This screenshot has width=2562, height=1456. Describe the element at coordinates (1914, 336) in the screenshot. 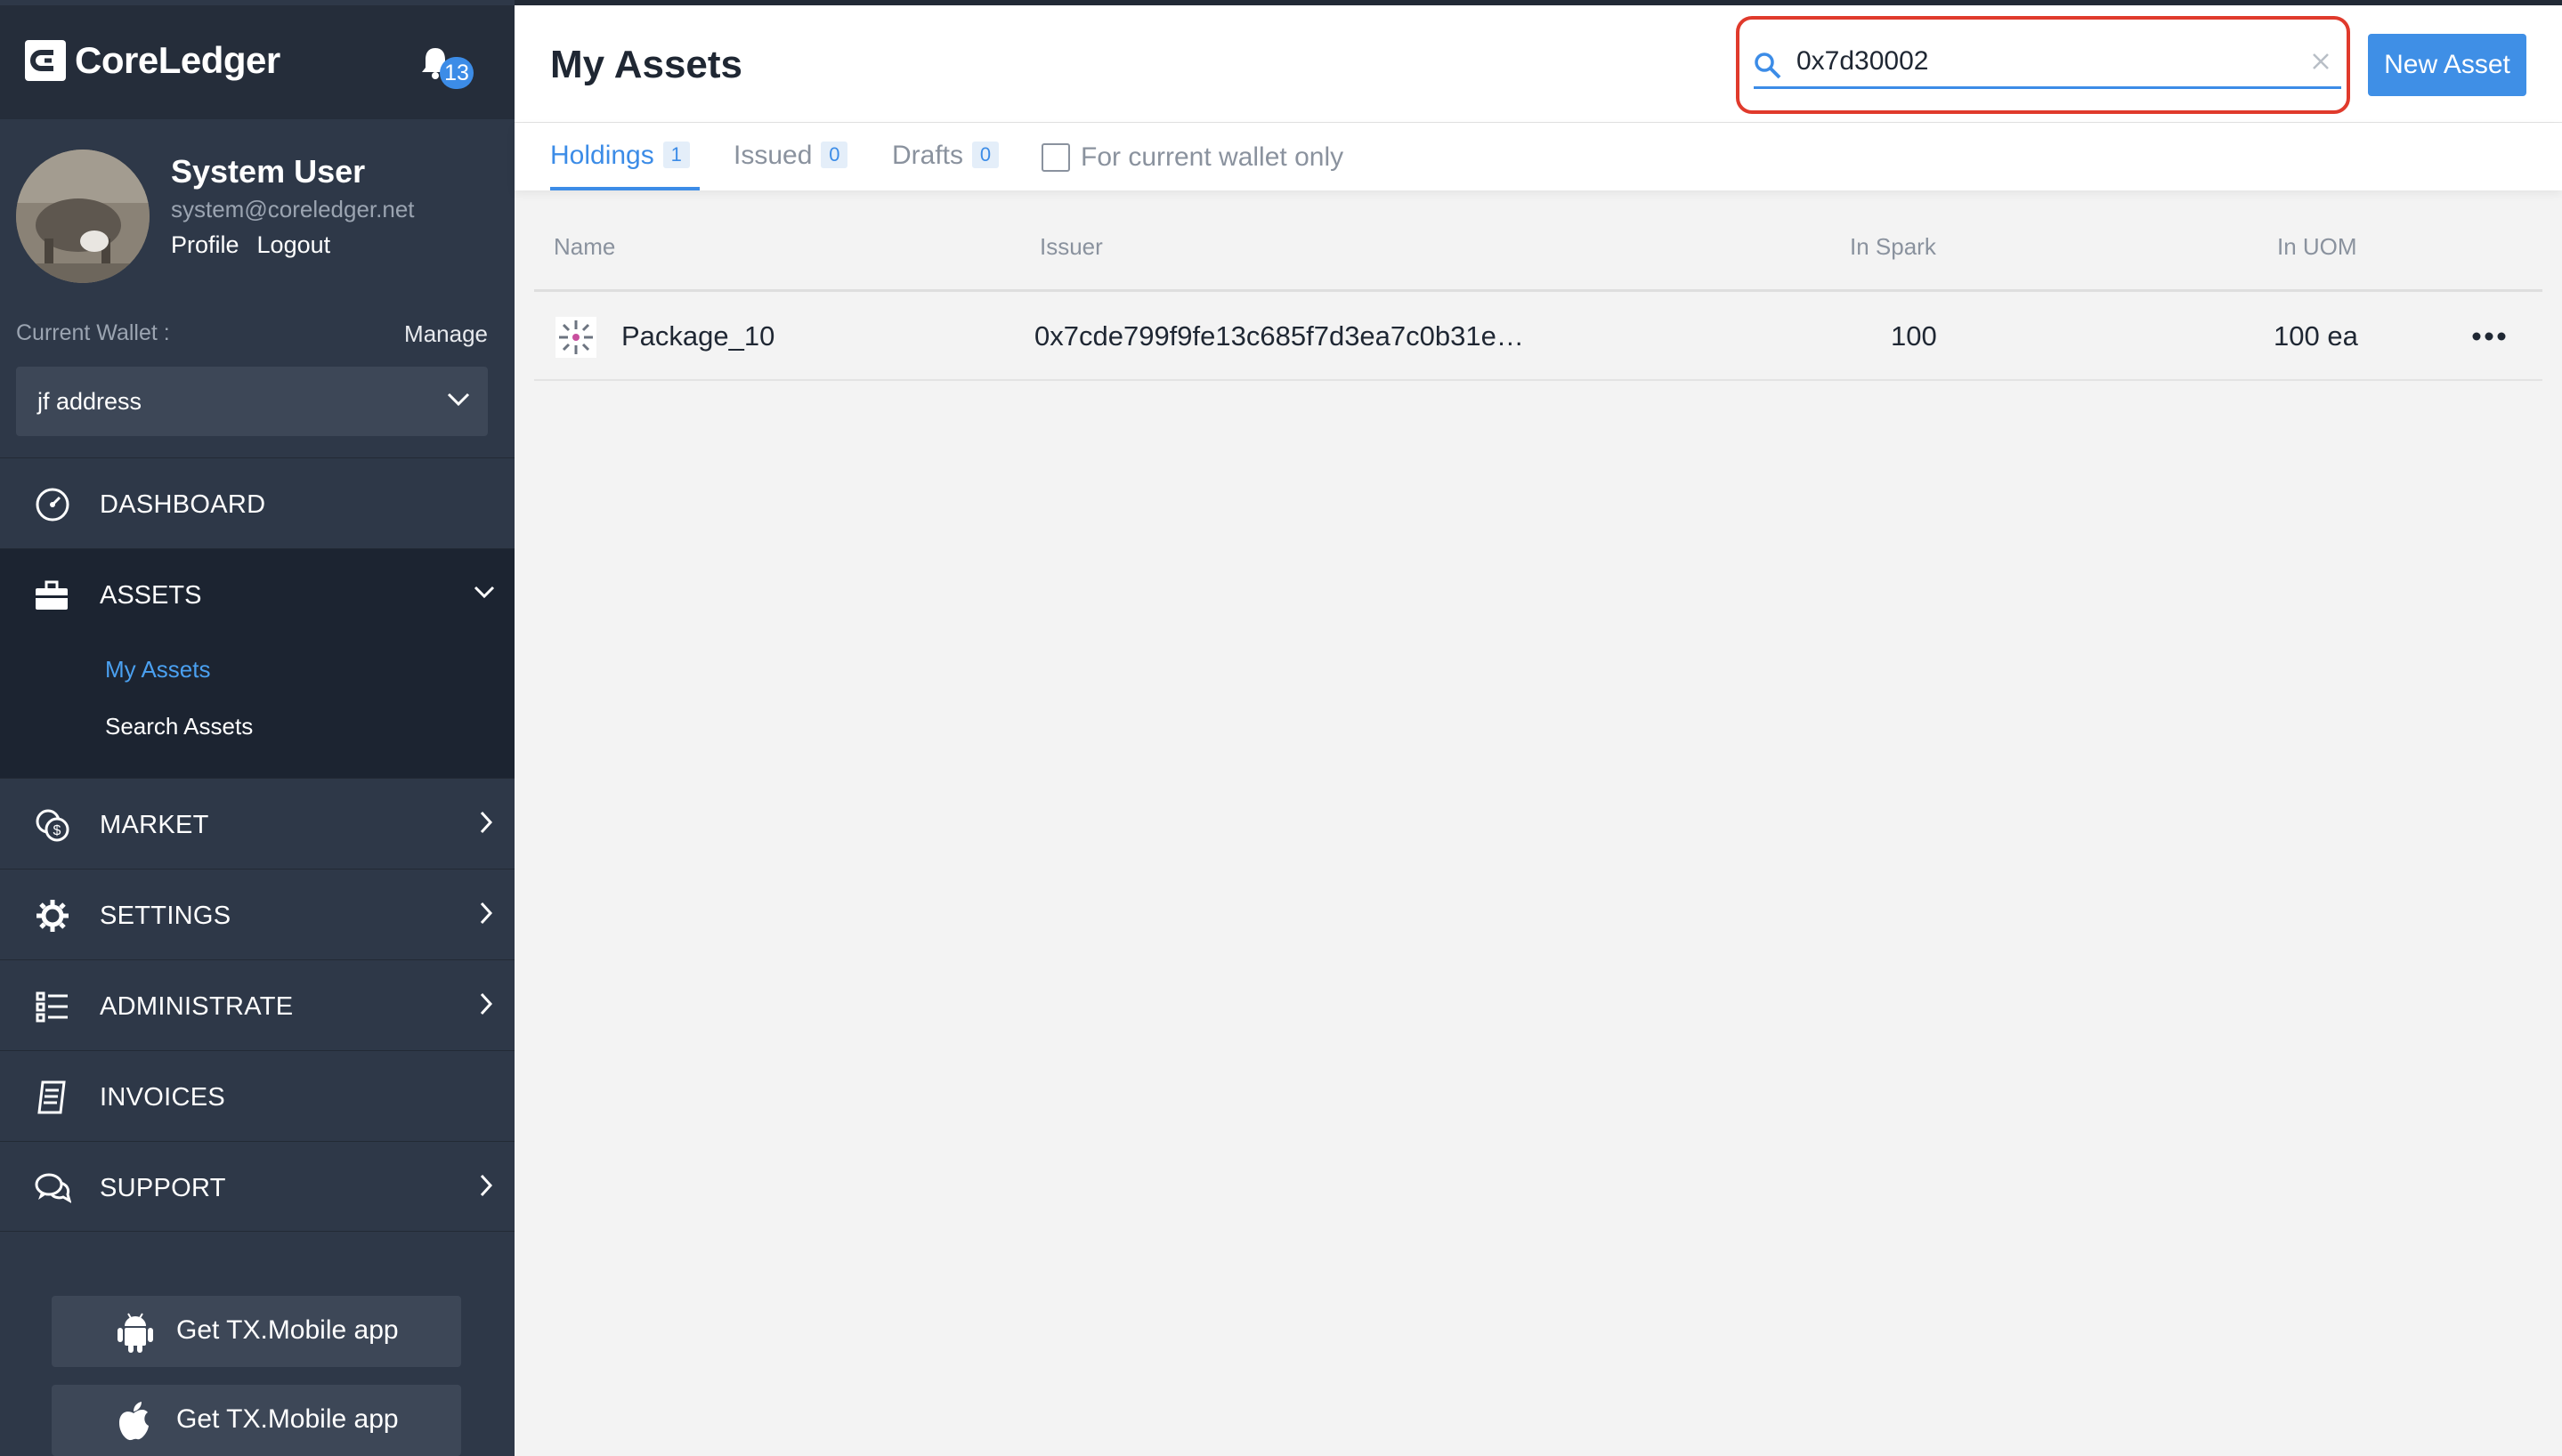

I see `asset-in-spark: 100` at that location.